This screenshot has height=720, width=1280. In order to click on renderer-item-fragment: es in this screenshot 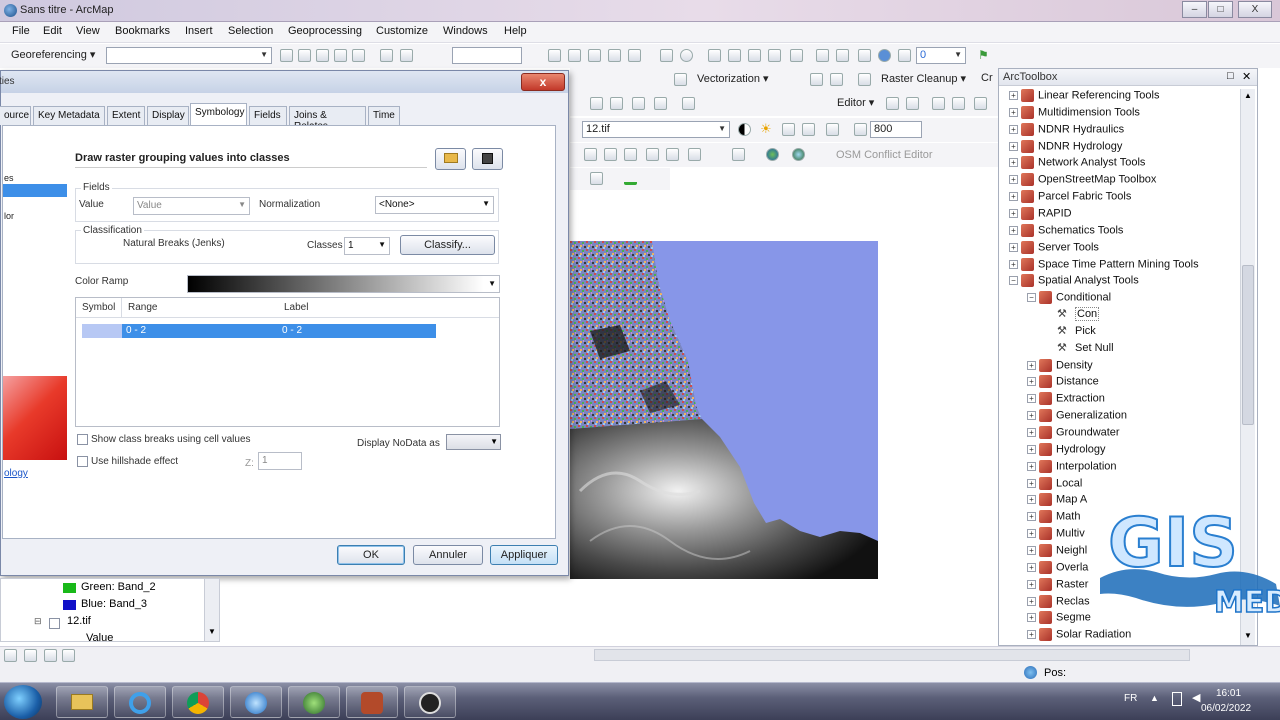, I will do `click(9, 178)`.